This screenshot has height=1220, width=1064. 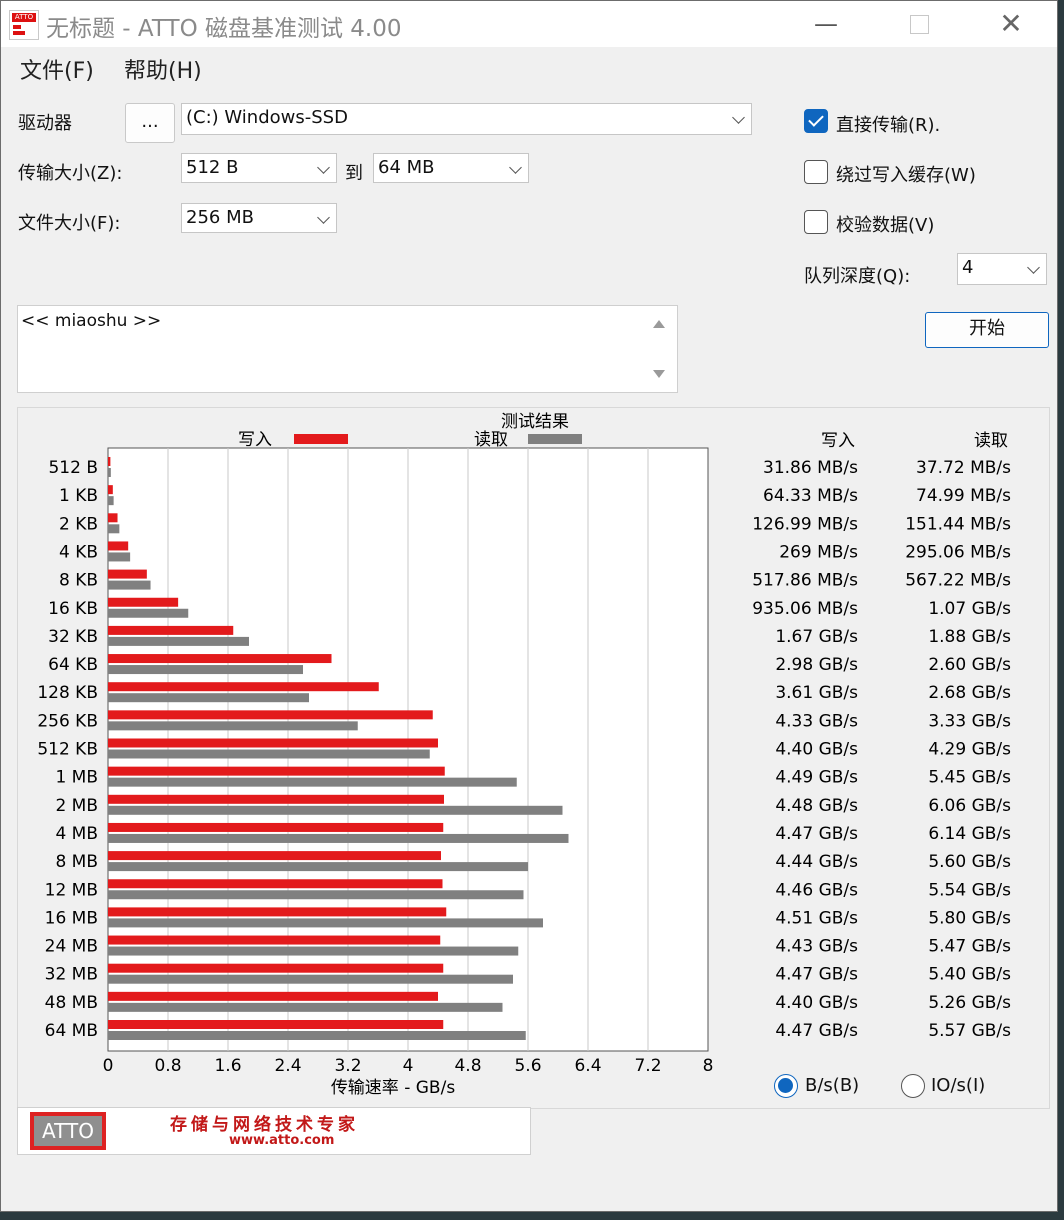 I want to click on read-value: 5.47 GB/s, so click(x=969, y=947).